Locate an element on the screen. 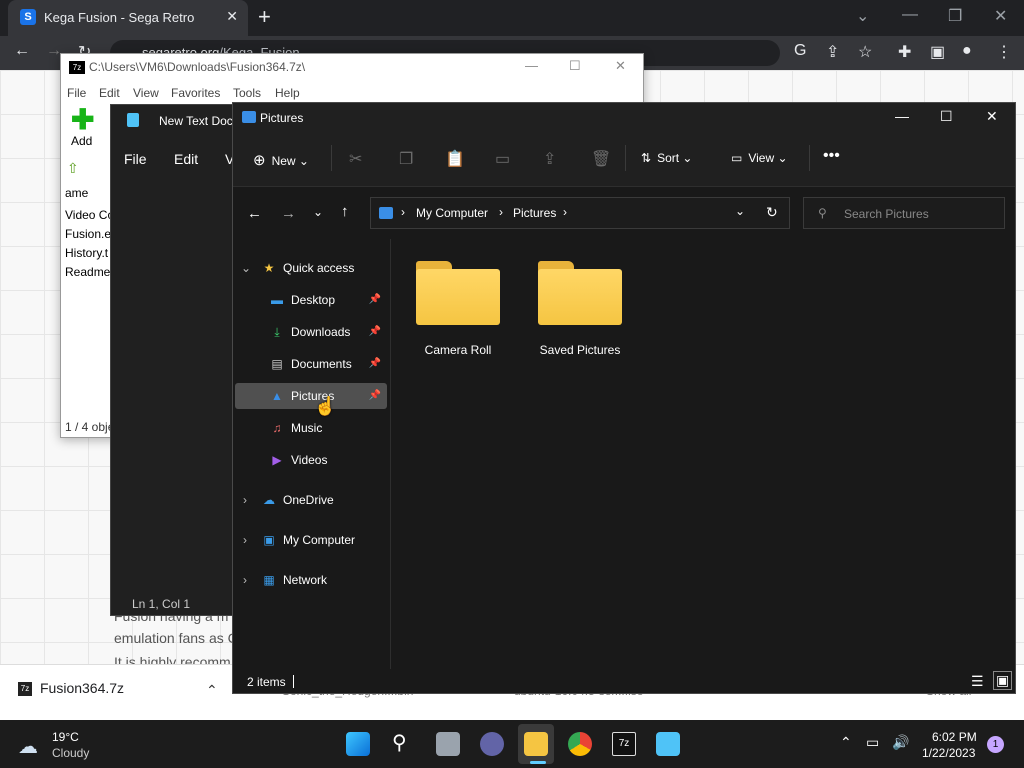 The height and width of the screenshot is (768, 1024). details-view-icon: ☰ is located at coordinates (977, 681).